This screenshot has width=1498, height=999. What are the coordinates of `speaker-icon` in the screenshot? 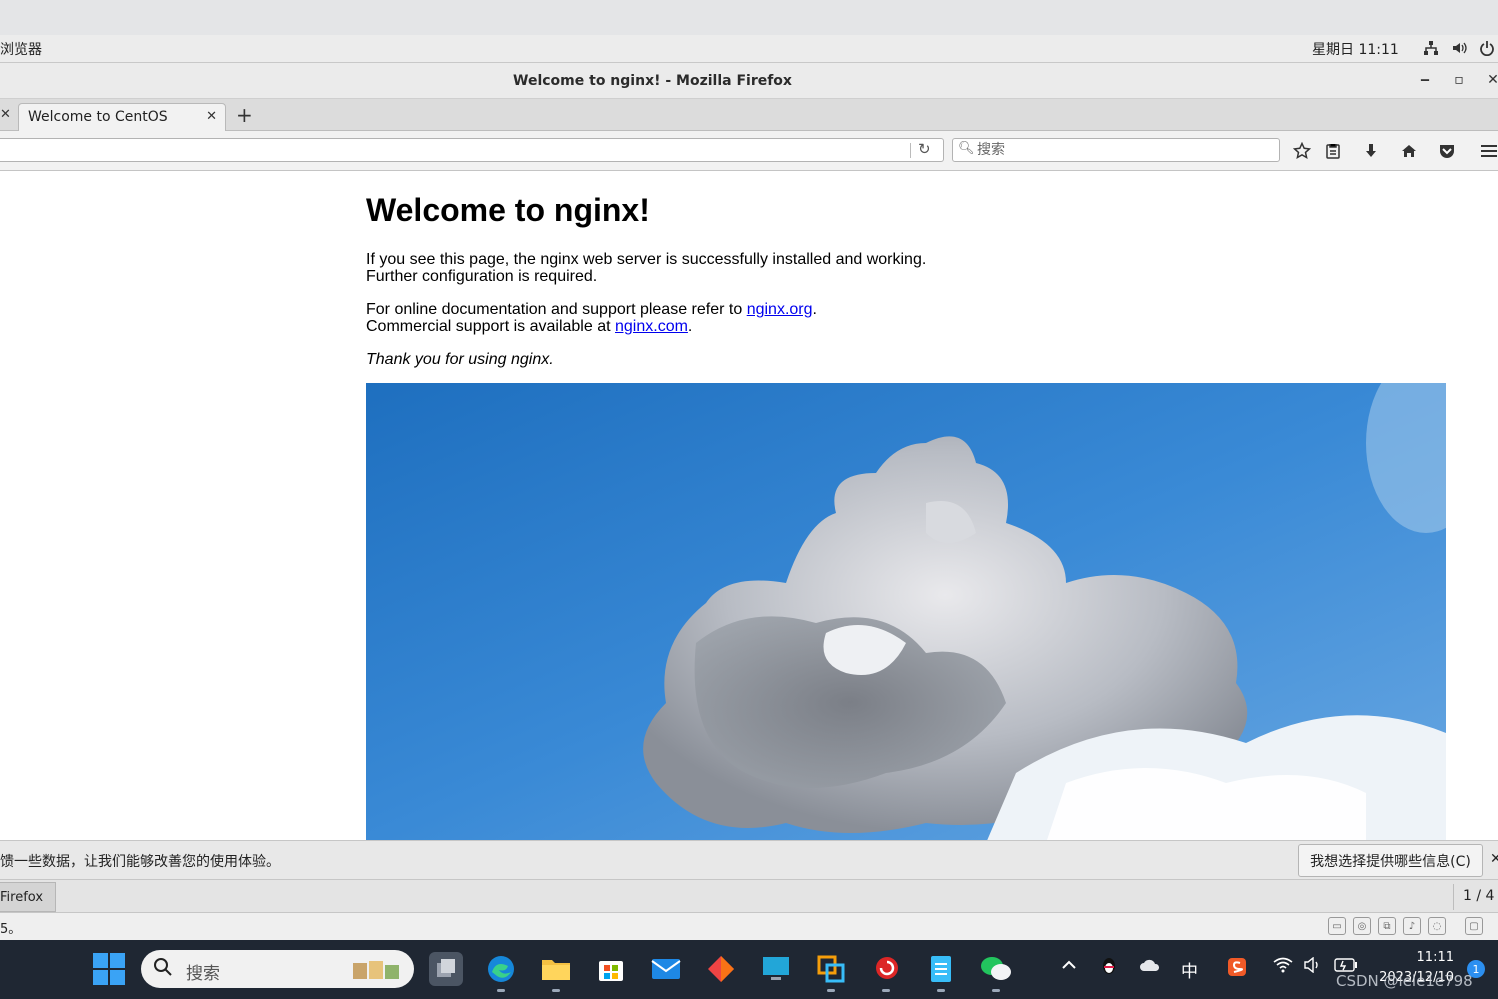 It's located at (1313, 966).